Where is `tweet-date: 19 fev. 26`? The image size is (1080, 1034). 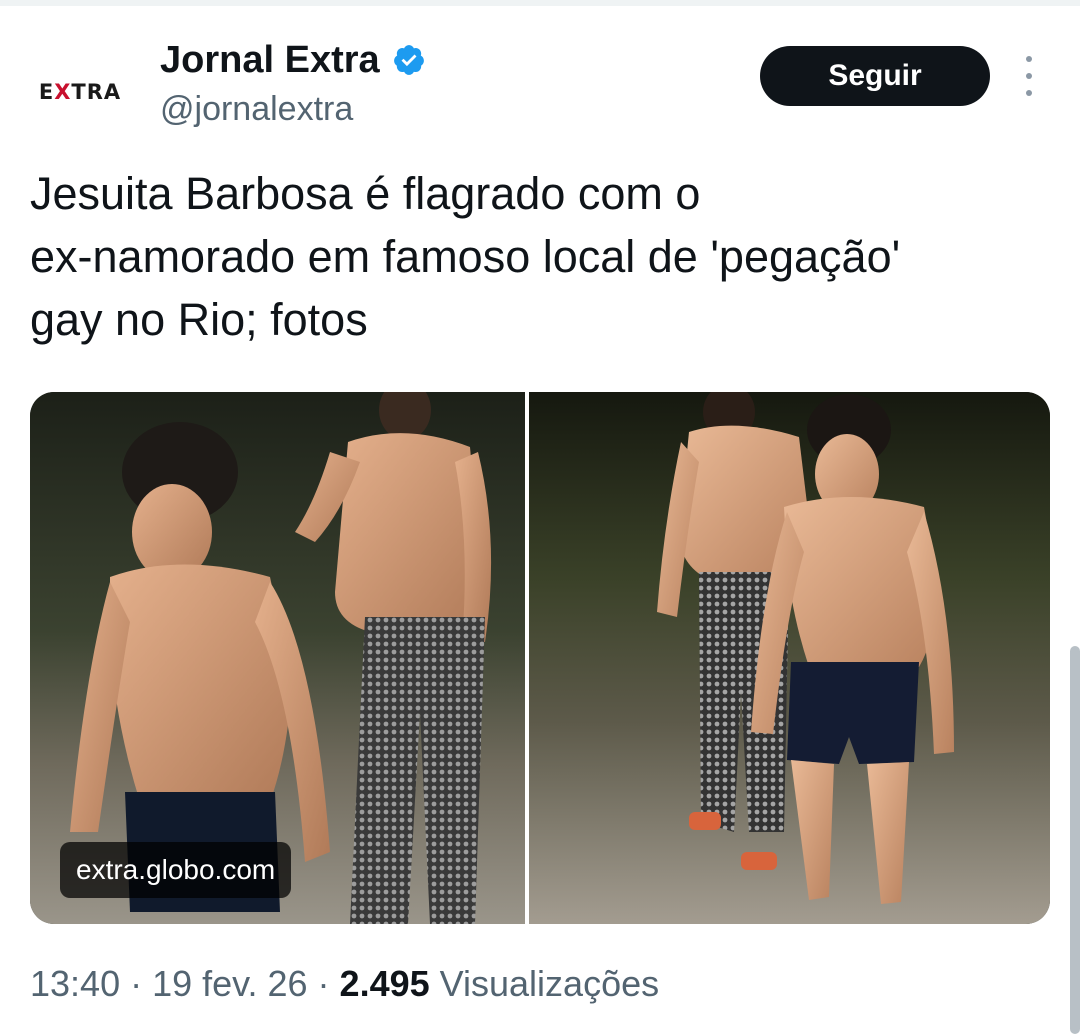 tweet-date: 19 fev. 26 is located at coordinates (229, 983).